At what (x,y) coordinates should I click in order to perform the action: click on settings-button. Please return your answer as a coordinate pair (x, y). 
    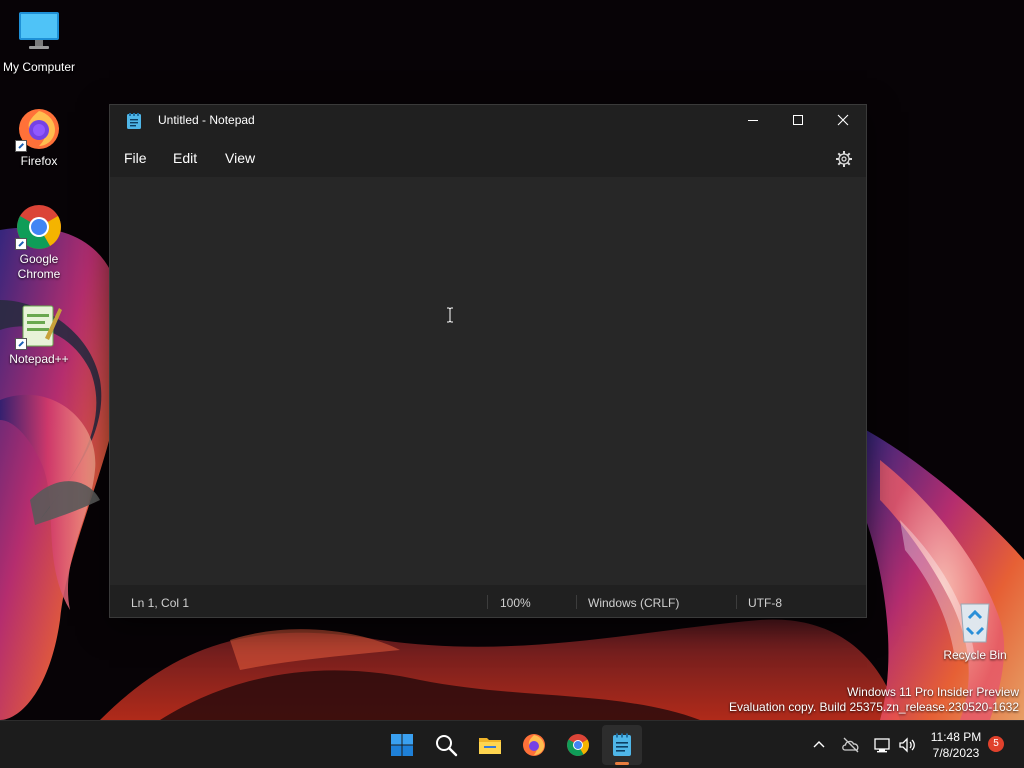
    Looking at the image, I should click on (844, 159).